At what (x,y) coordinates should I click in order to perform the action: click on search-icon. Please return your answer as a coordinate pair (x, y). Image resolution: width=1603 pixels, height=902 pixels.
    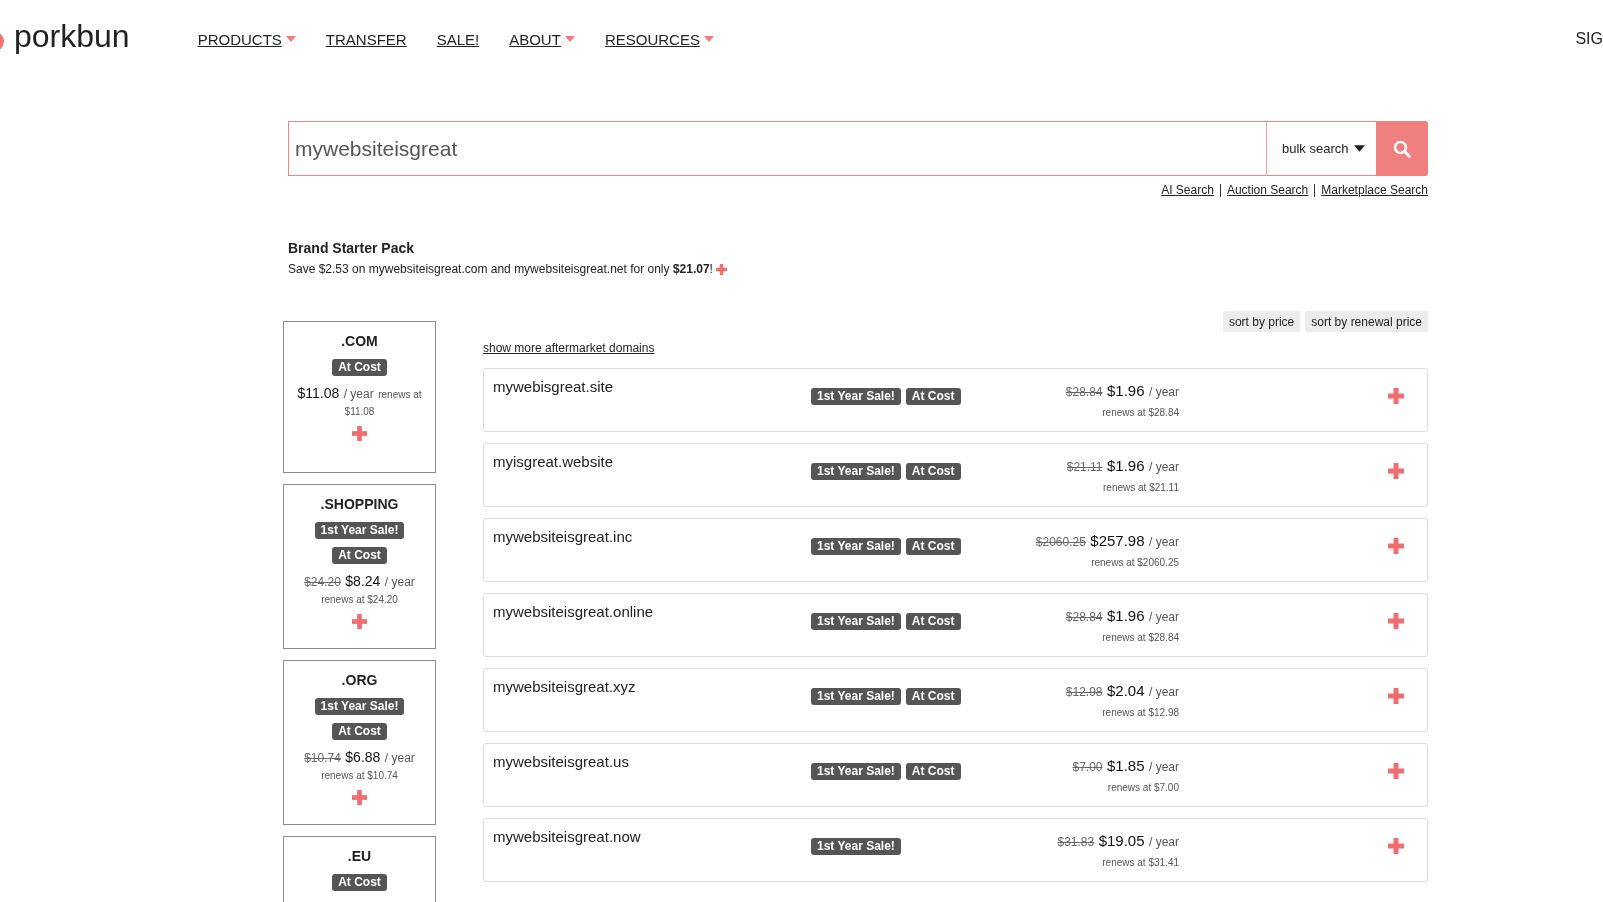
    Looking at the image, I should click on (1402, 148).